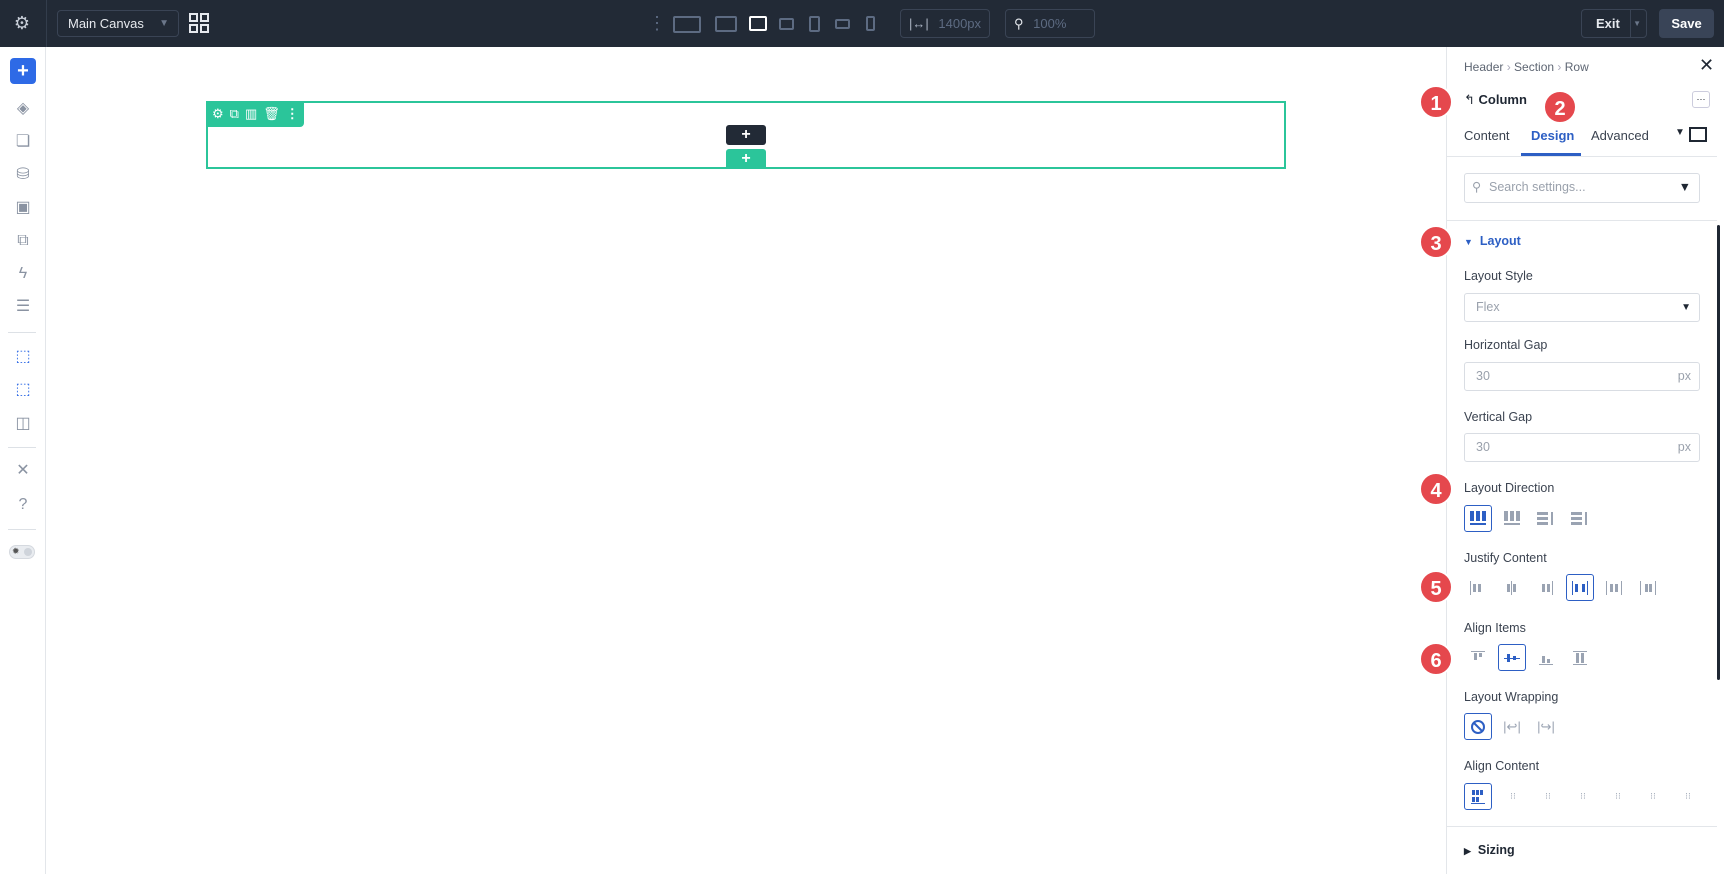  What do you see at coordinates (1684, 376) in the screenshot?
I see `hgap-unit: px` at bounding box center [1684, 376].